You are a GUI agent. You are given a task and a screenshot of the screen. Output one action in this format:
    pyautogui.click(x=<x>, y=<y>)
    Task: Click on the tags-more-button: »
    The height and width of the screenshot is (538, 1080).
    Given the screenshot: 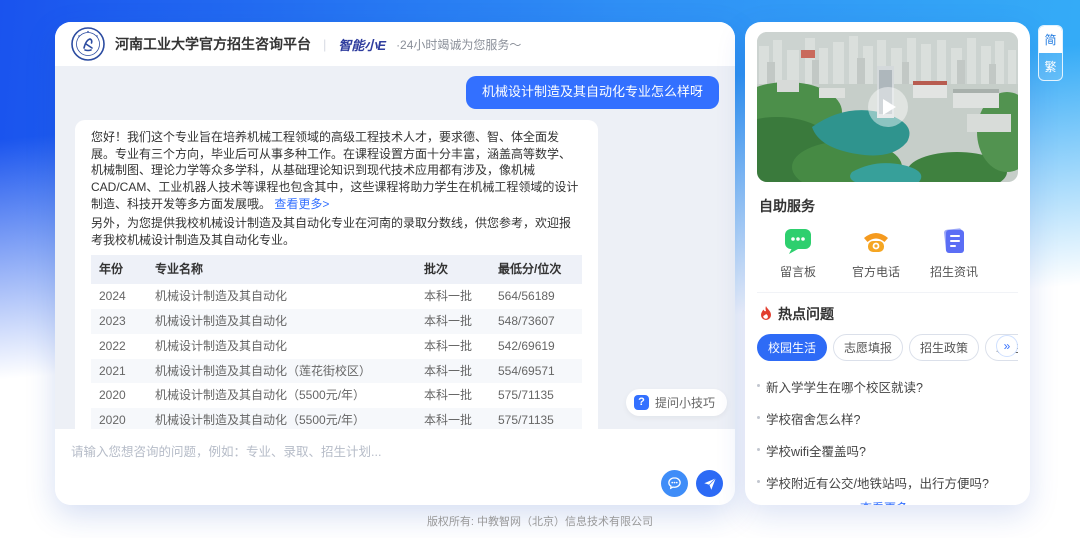 What is the action you would take?
    pyautogui.click(x=1007, y=346)
    